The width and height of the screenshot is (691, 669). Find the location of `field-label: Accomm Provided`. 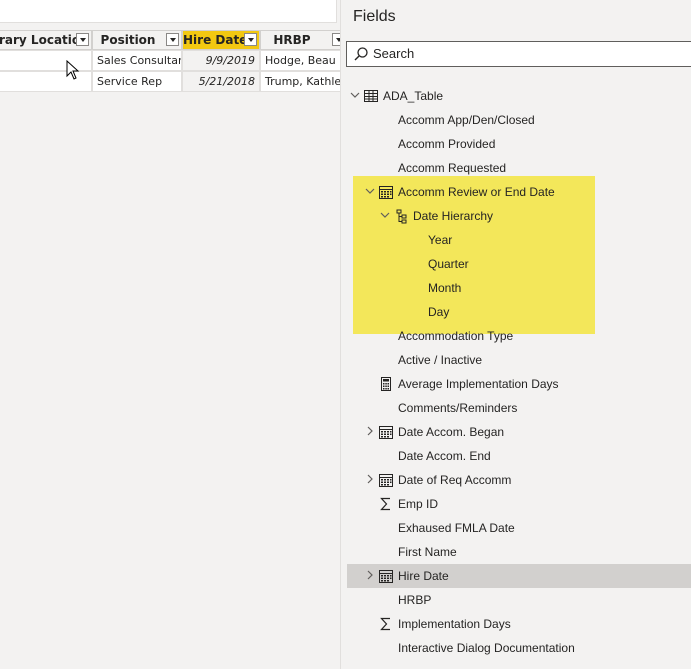

field-label: Accomm Provided is located at coordinates (447, 144).